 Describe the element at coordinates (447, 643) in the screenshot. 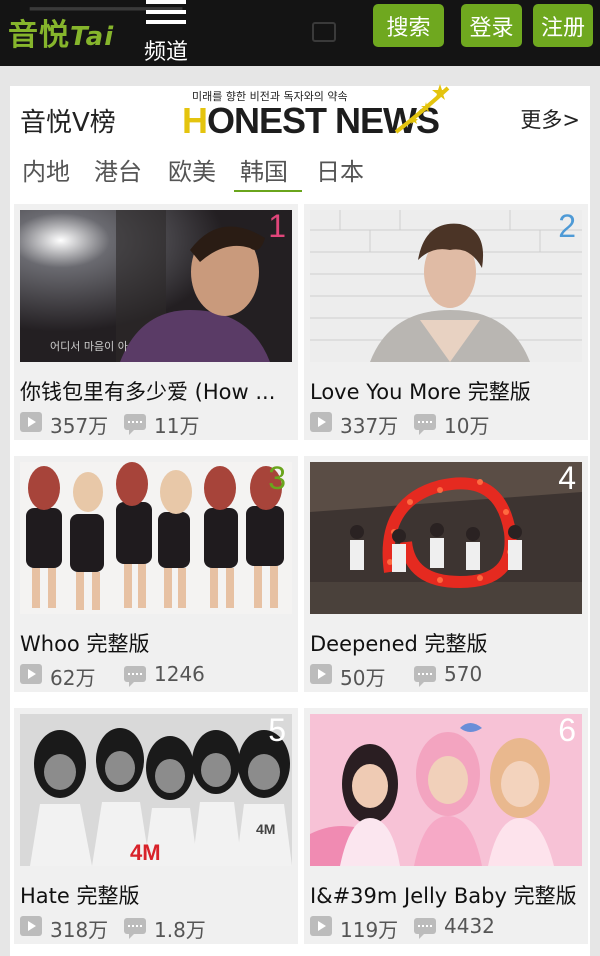

I see `video-title: Deepened 完整版` at that location.